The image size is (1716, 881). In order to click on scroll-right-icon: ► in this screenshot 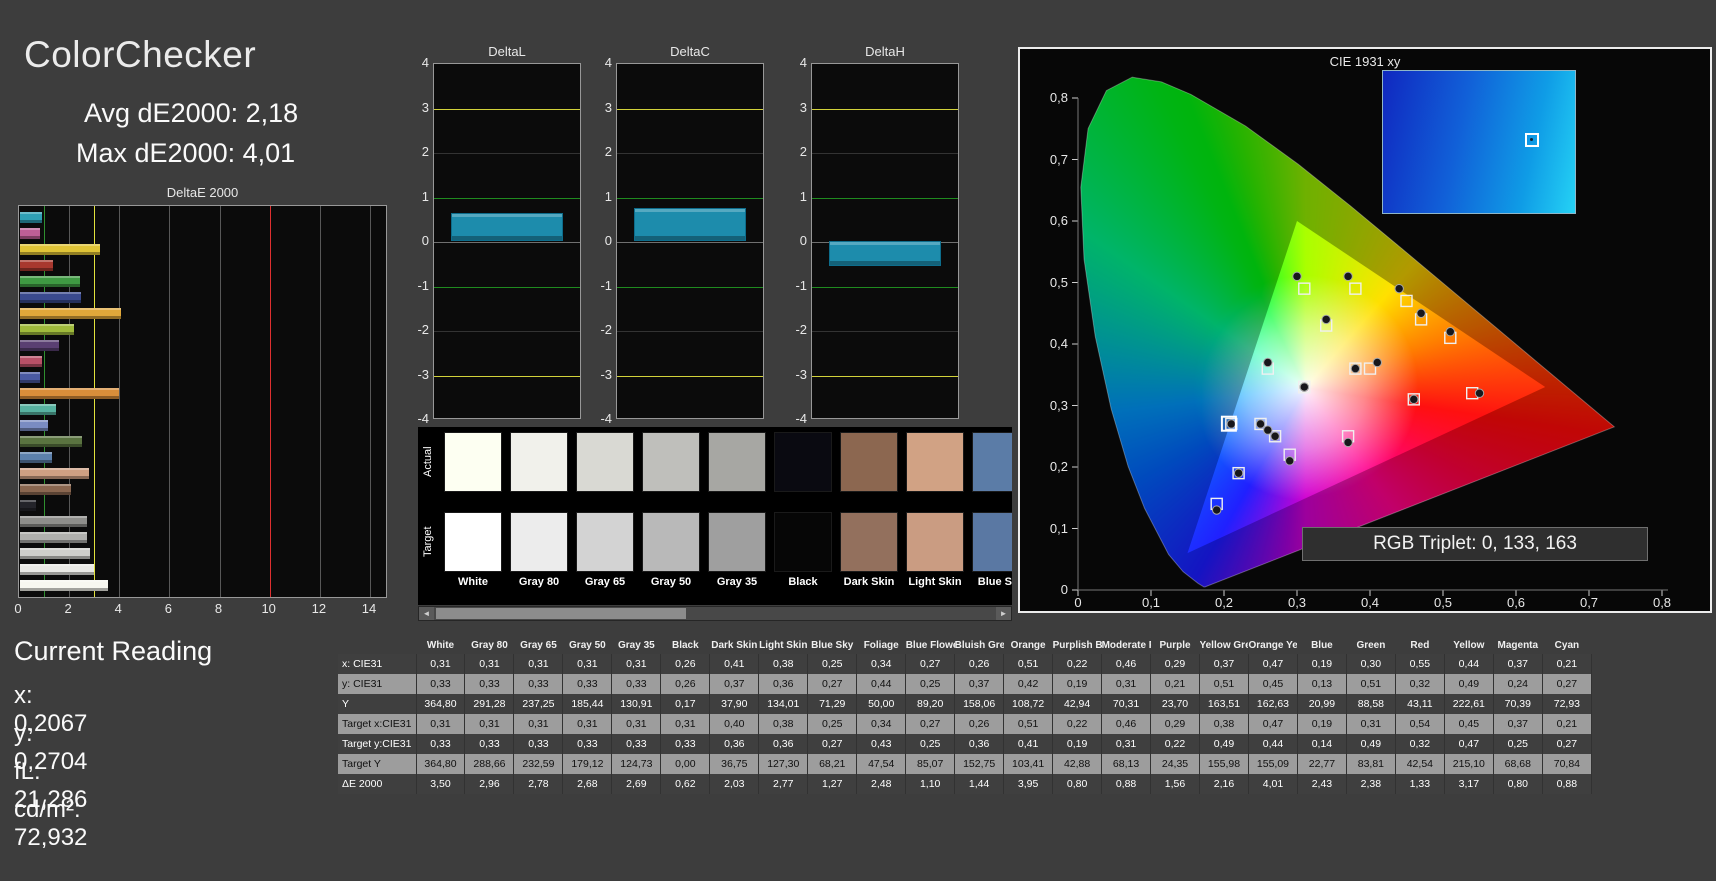, I will do `click(1003, 613)`.